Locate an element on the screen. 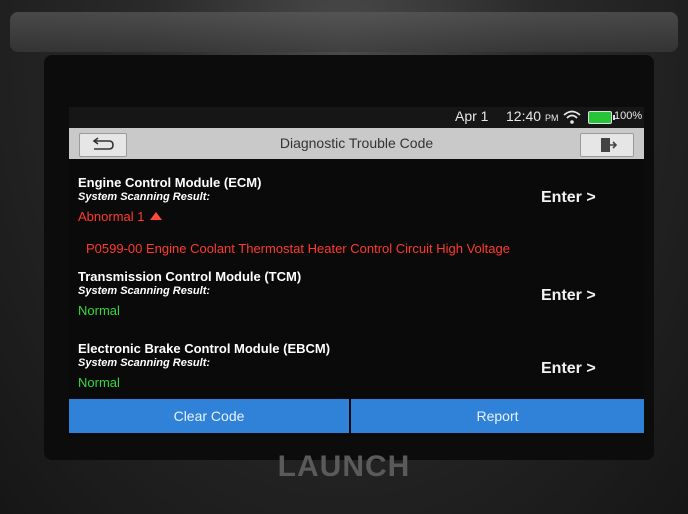  module-name: Engine Control Module (ECM) is located at coordinates (170, 182).